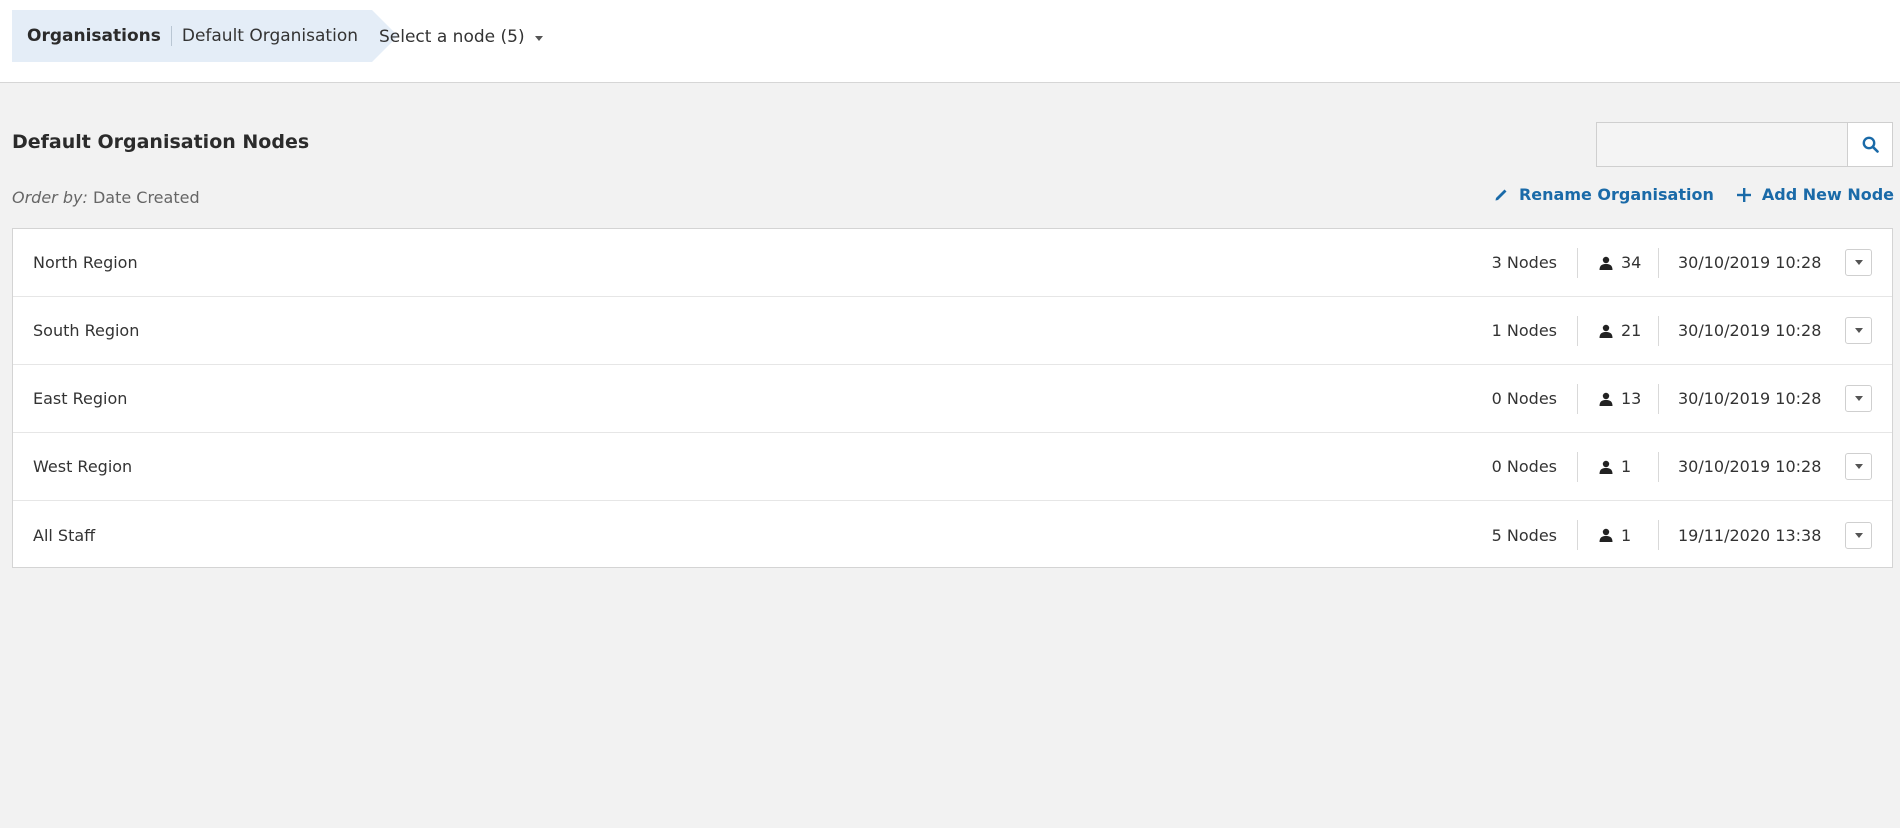  What do you see at coordinates (1631, 398) in the screenshot?
I see `node-user-count-value: 13` at bounding box center [1631, 398].